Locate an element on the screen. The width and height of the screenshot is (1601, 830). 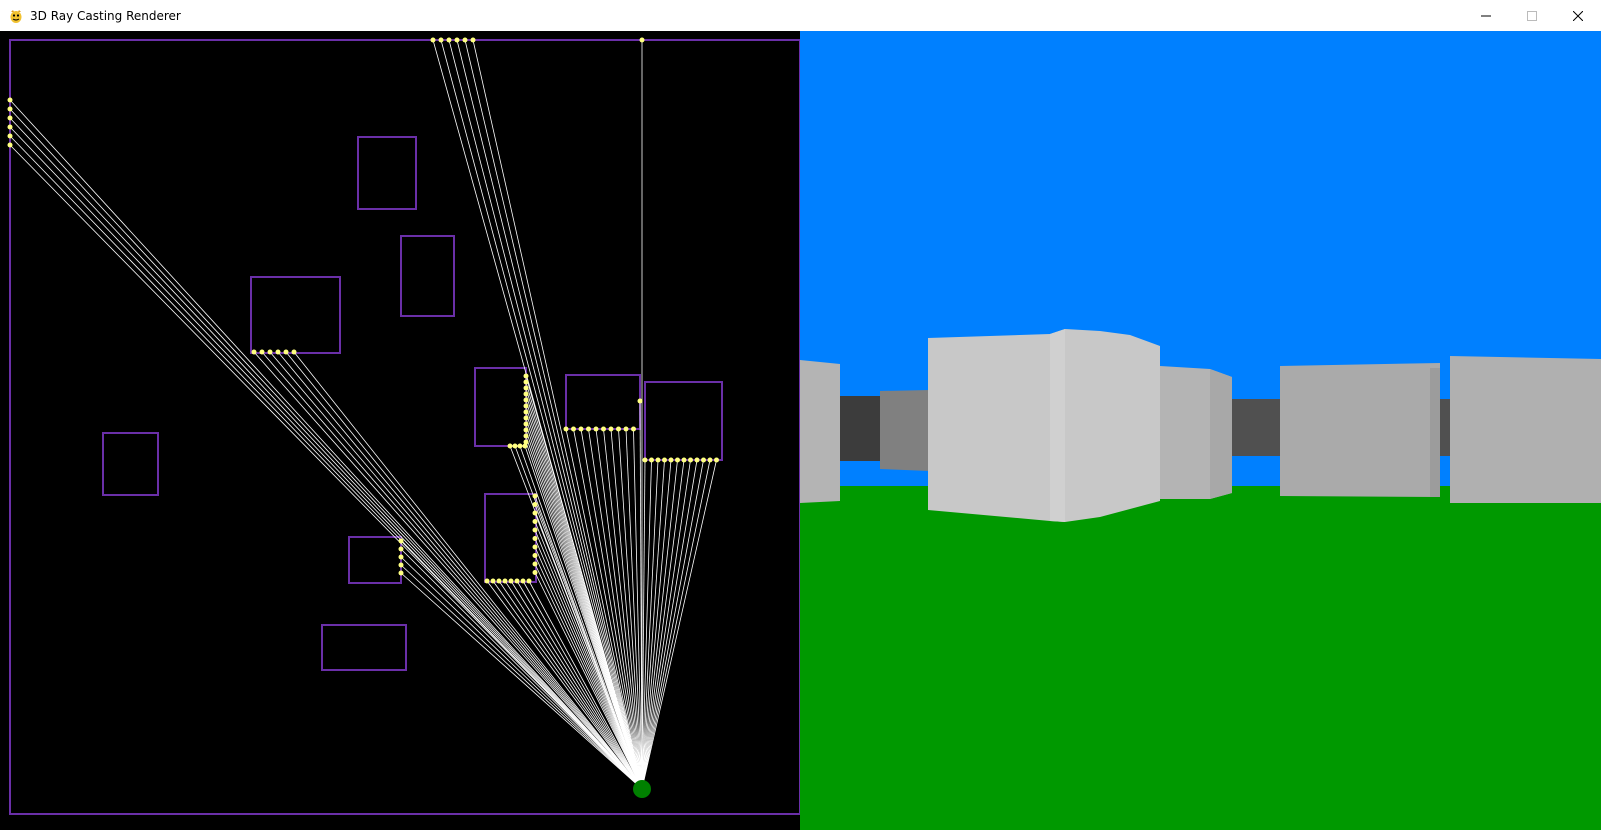
wall-left-edge is located at coordinates (820, 431).